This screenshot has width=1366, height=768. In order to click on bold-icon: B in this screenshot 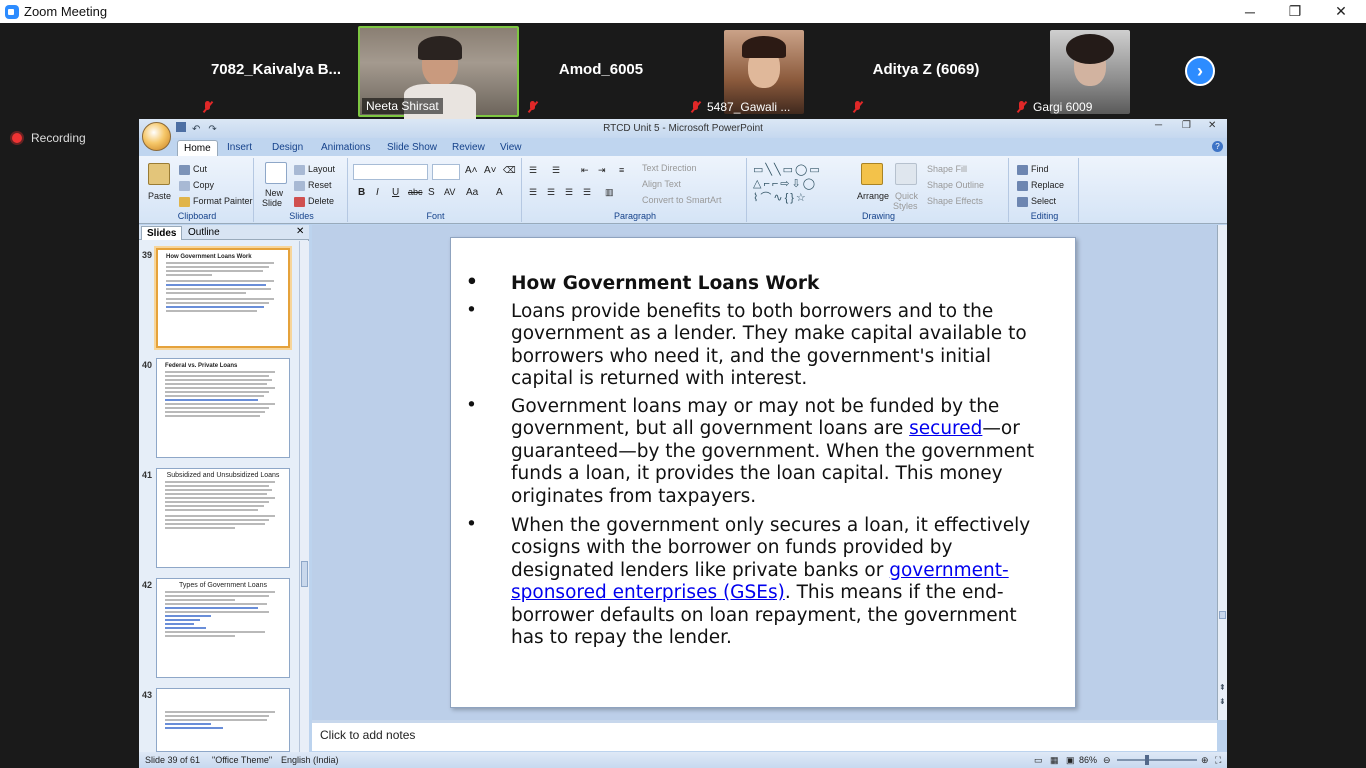, I will do `click(361, 192)`.